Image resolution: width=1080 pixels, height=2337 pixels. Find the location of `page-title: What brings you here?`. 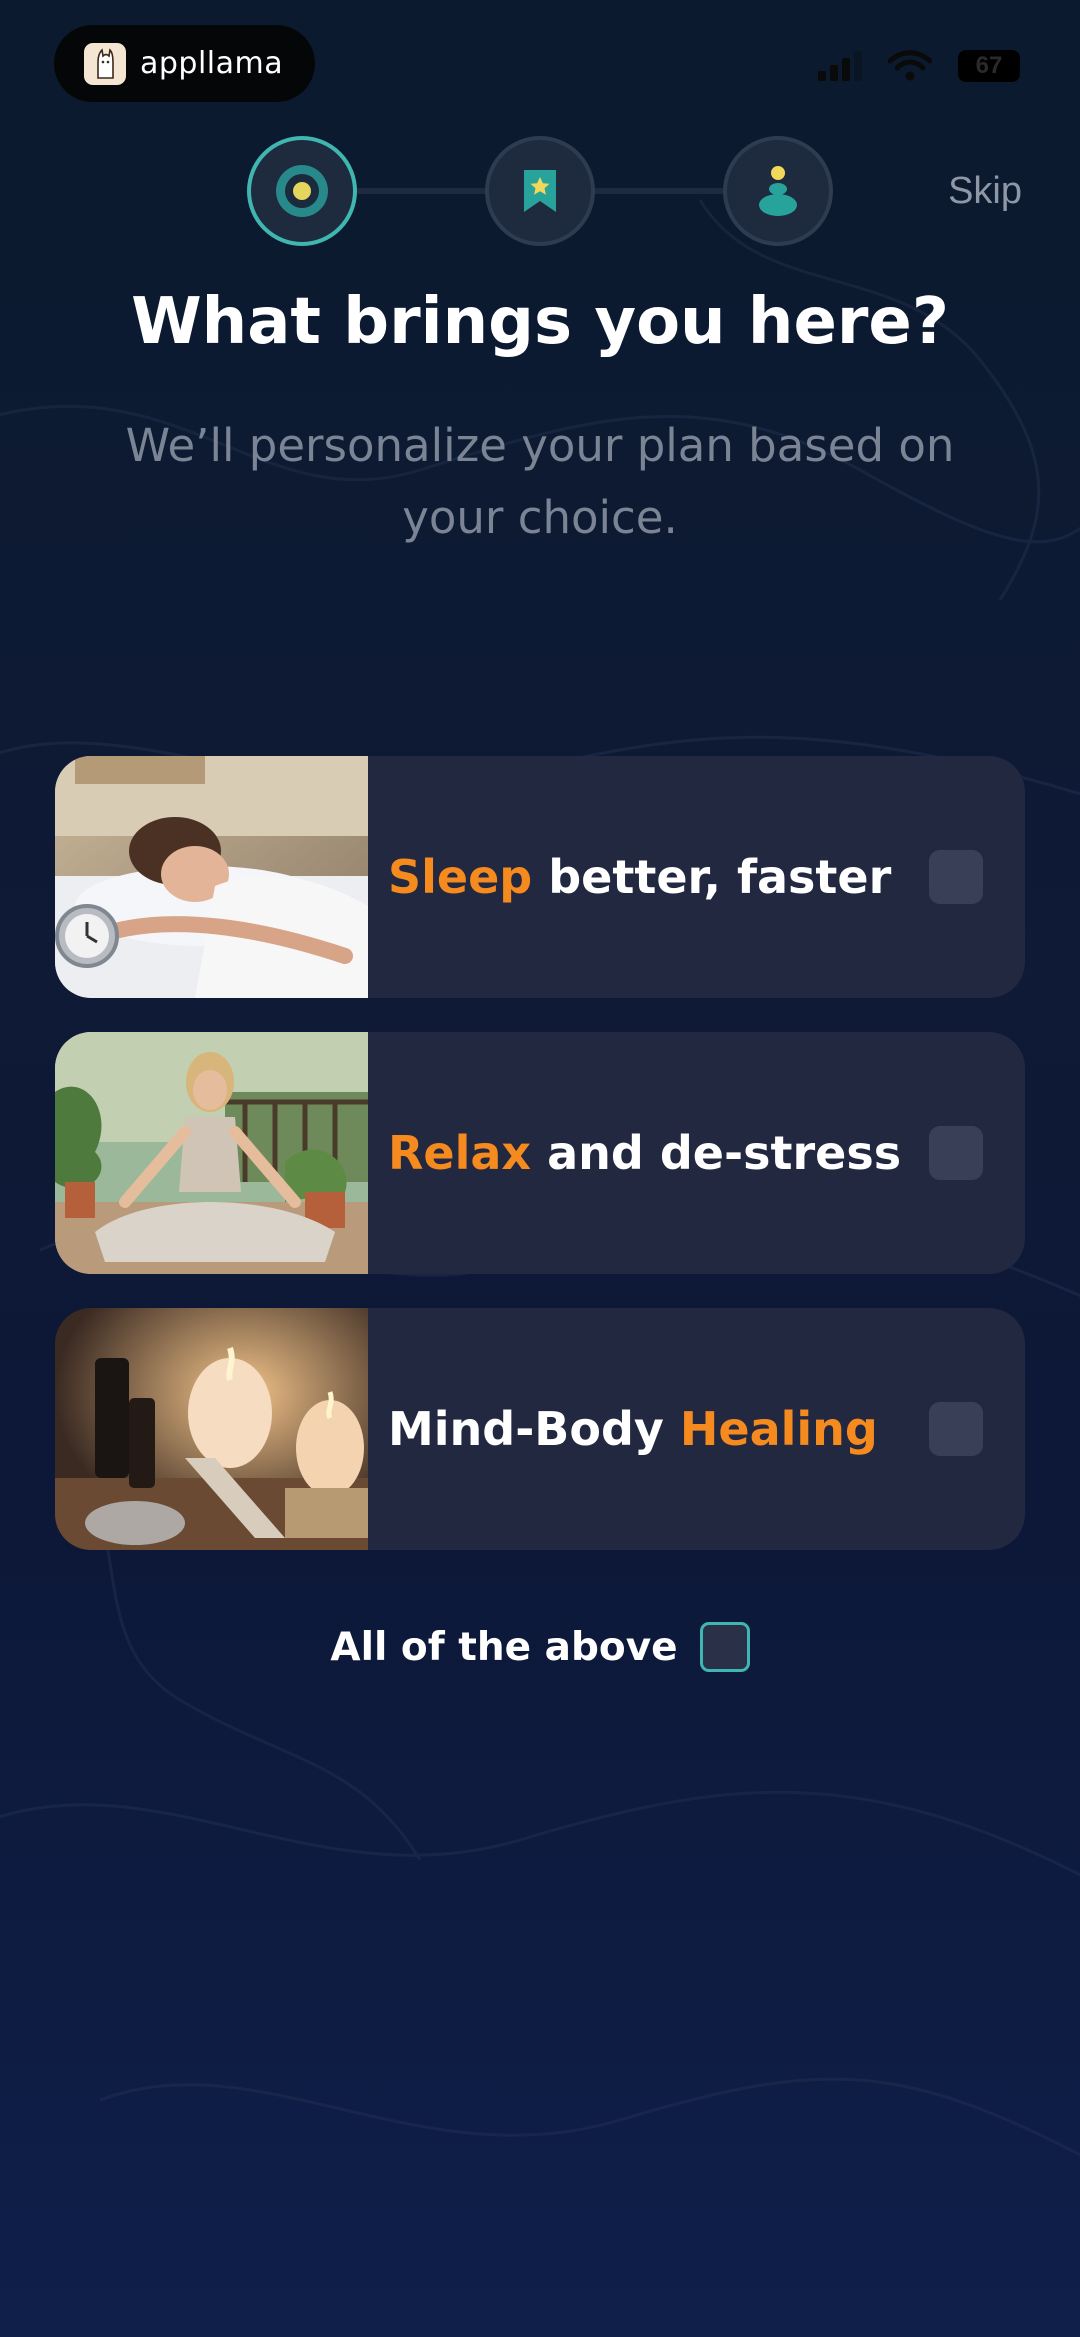

page-title: What brings you here? is located at coordinates (540, 322).